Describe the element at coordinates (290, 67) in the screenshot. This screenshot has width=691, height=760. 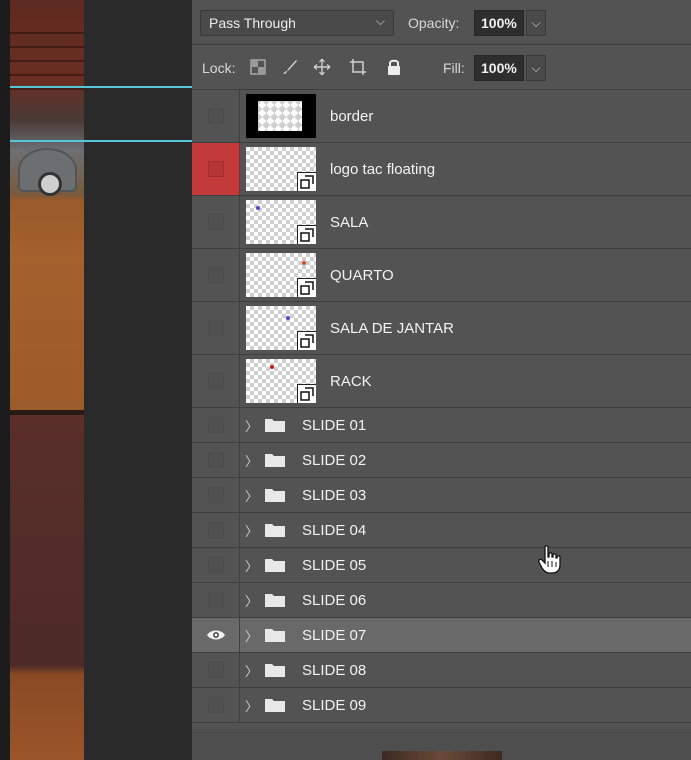
I see `lock-image-pixels-icon` at that location.